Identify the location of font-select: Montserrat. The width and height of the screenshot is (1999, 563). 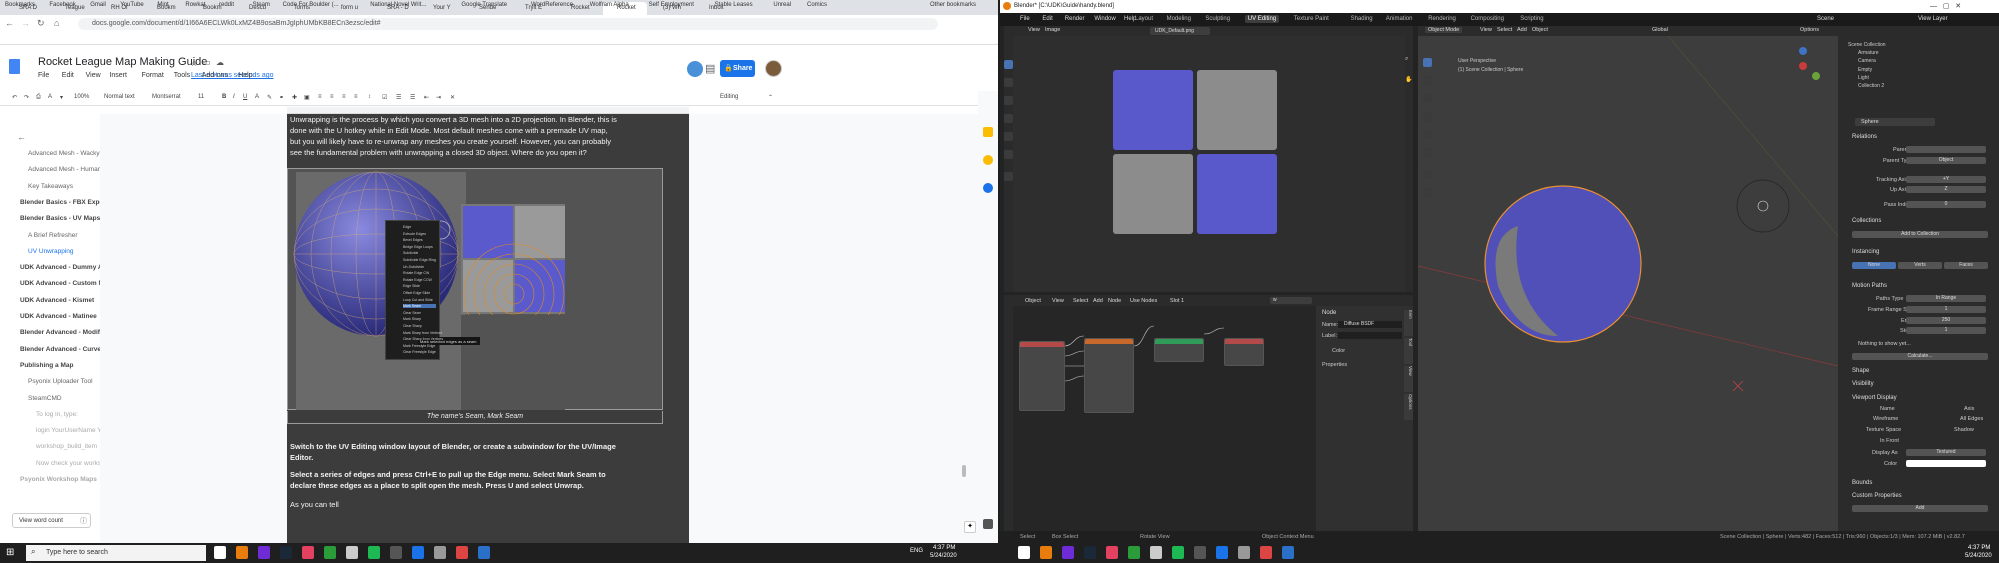
(166, 97).